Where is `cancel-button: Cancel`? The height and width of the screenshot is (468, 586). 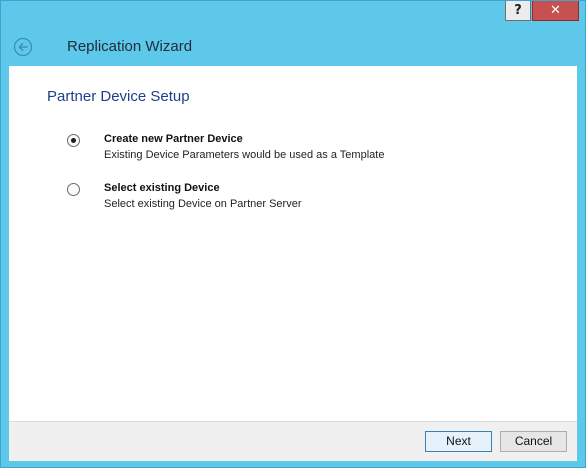
cancel-button: Cancel is located at coordinates (533, 441).